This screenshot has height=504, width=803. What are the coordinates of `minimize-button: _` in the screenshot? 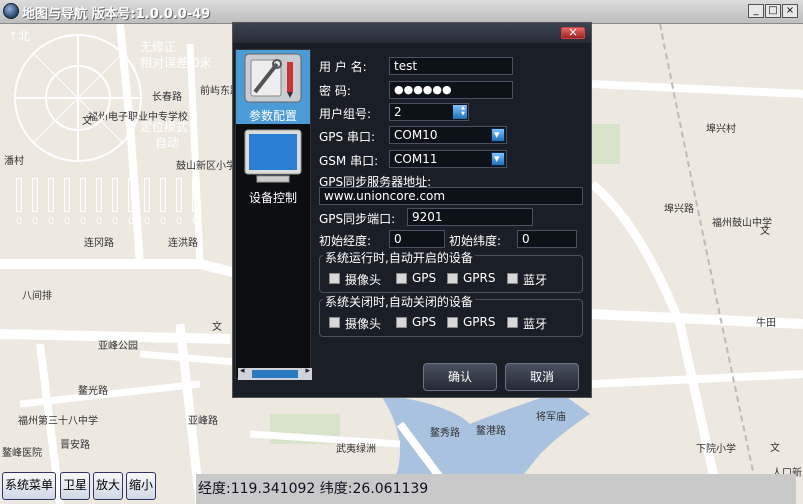 It's located at (756, 11).